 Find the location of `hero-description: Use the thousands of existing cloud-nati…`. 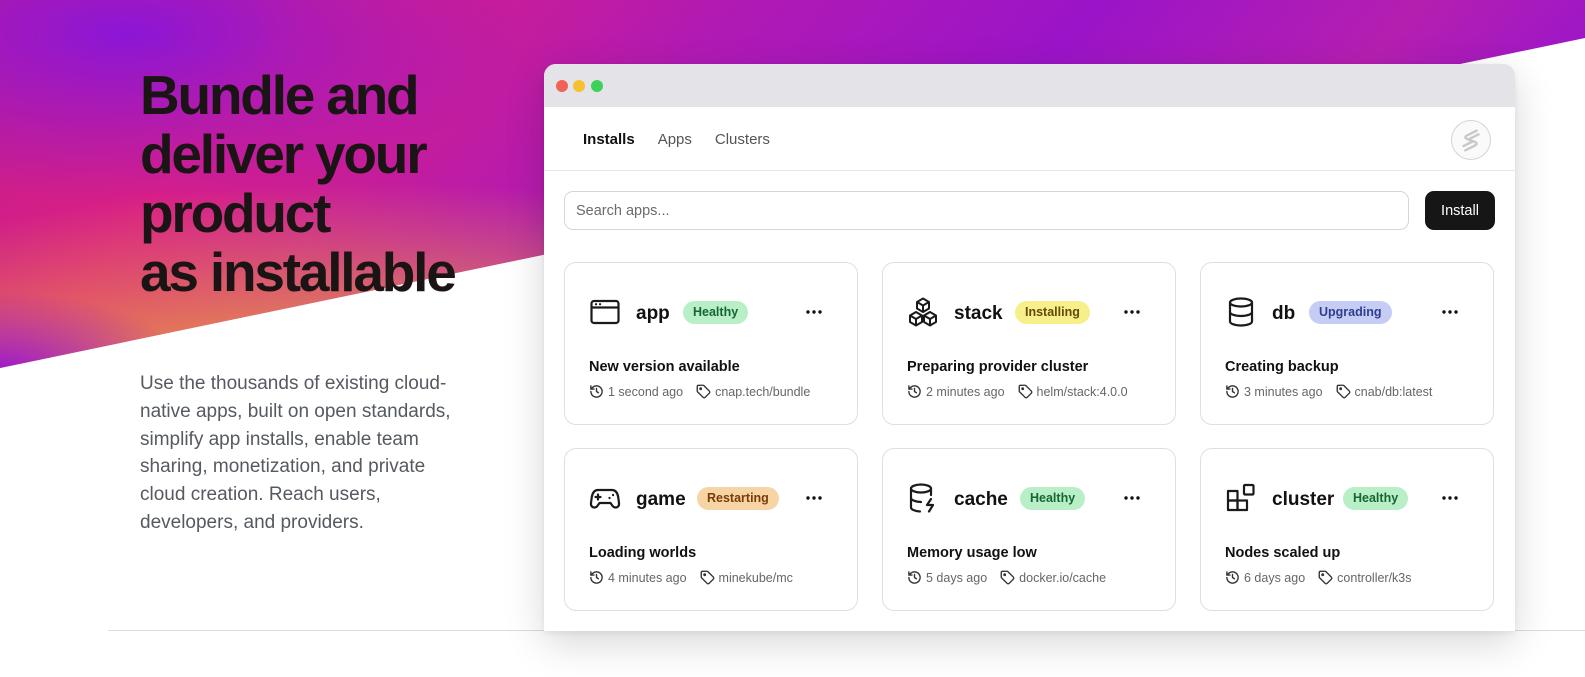

hero-description: Use the thousands of existing cloud-nati… is located at coordinates (295, 453).